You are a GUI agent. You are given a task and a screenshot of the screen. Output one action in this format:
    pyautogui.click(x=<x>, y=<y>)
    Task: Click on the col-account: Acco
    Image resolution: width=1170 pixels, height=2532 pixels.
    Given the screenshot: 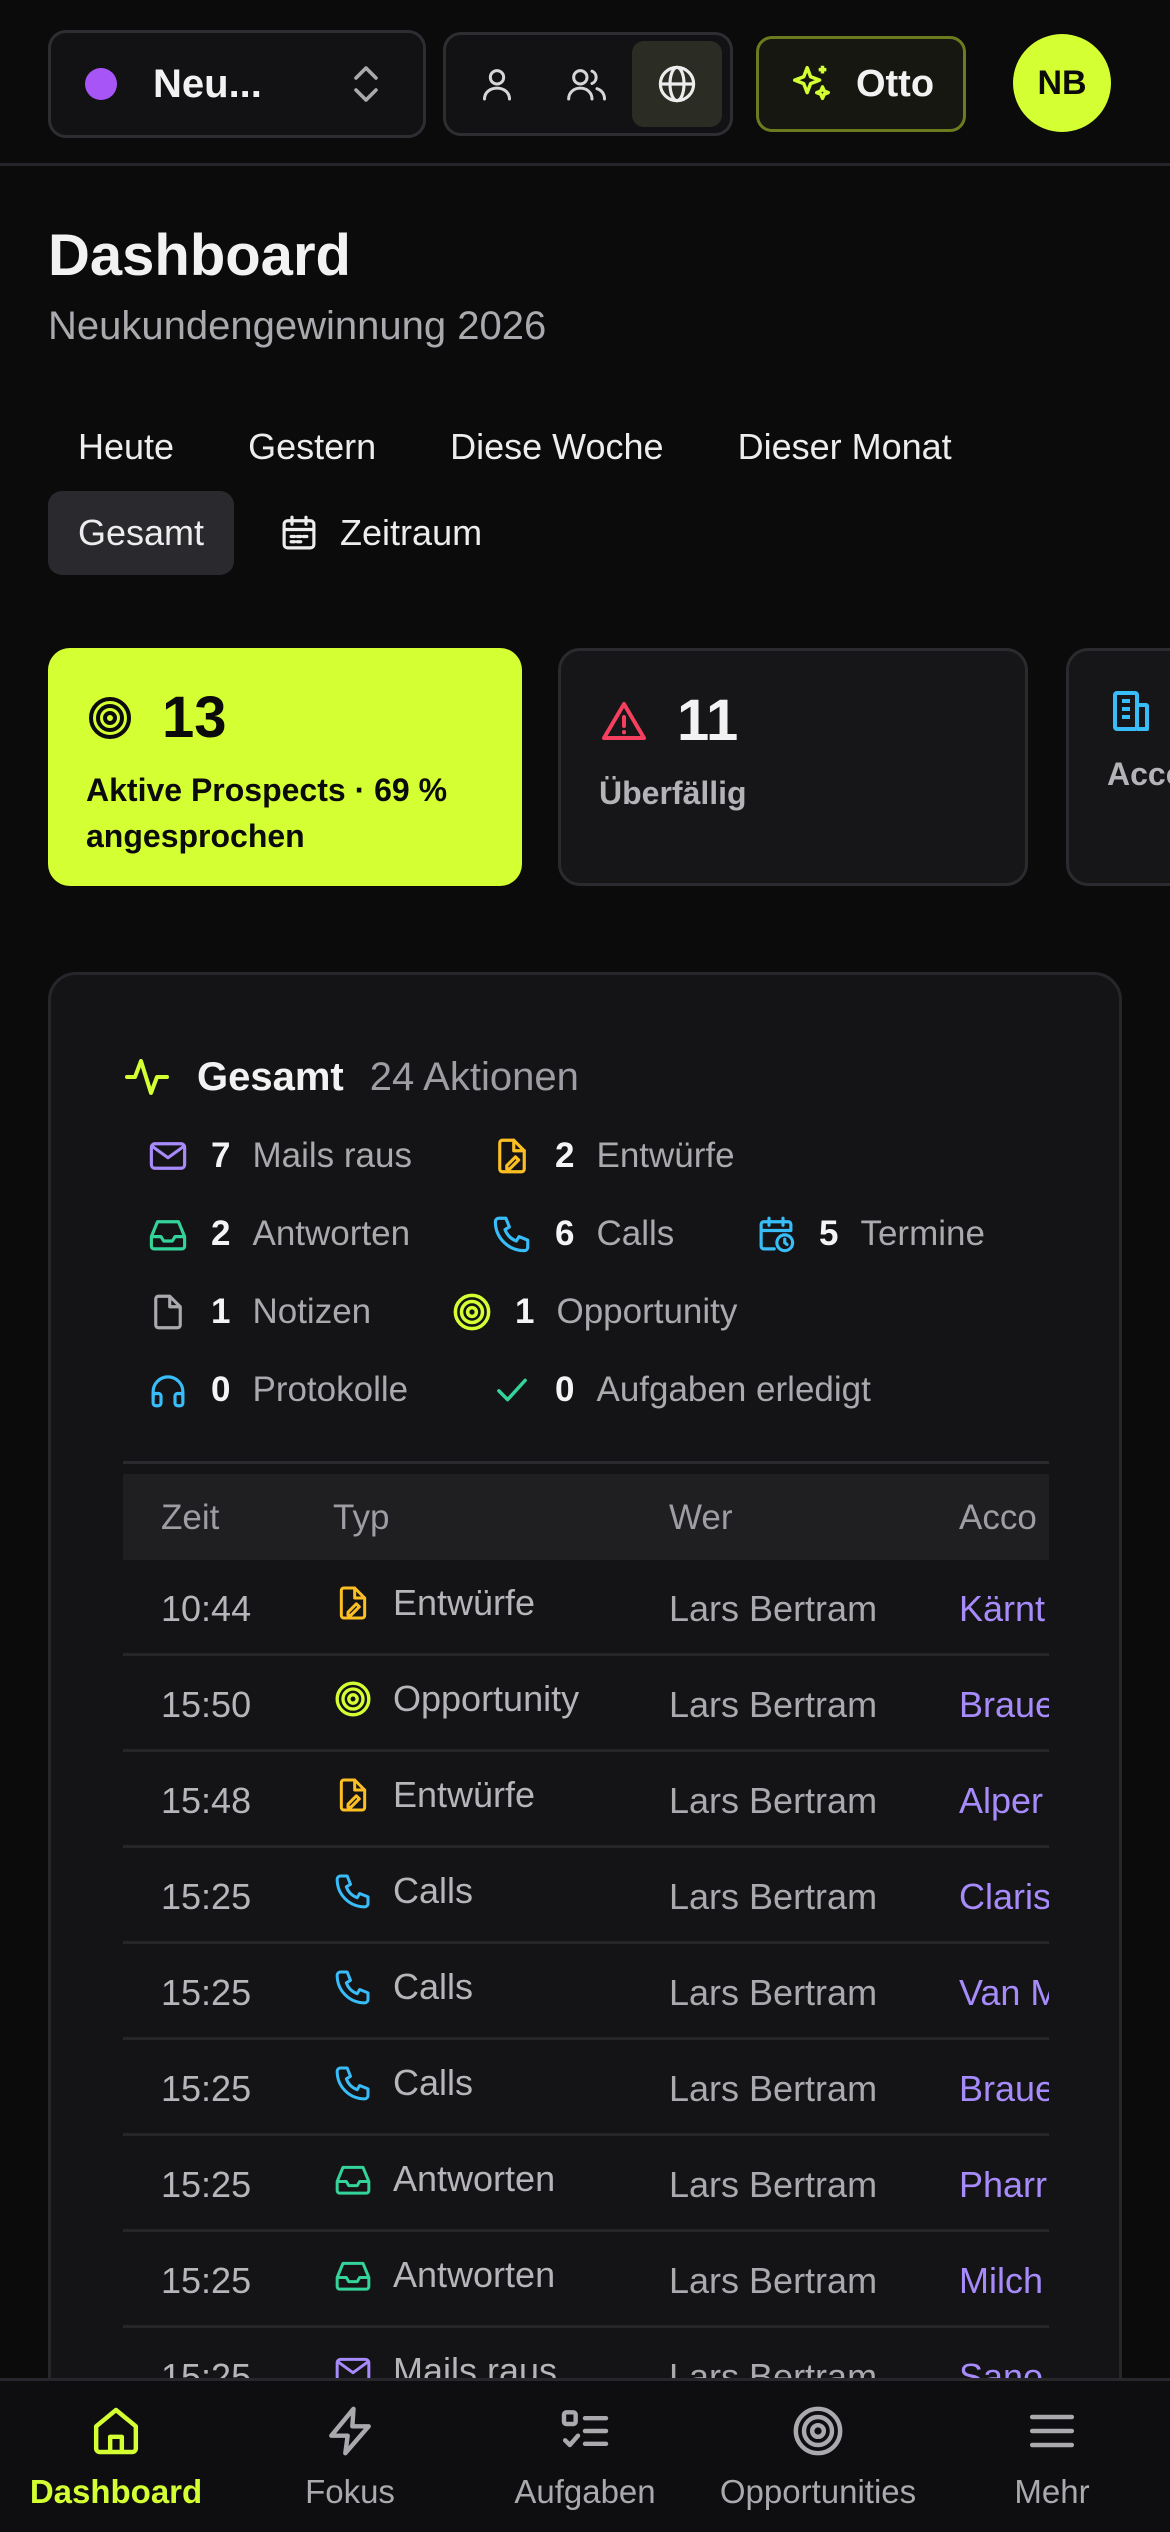 What is the action you would take?
    pyautogui.click(x=998, y=1518)
    